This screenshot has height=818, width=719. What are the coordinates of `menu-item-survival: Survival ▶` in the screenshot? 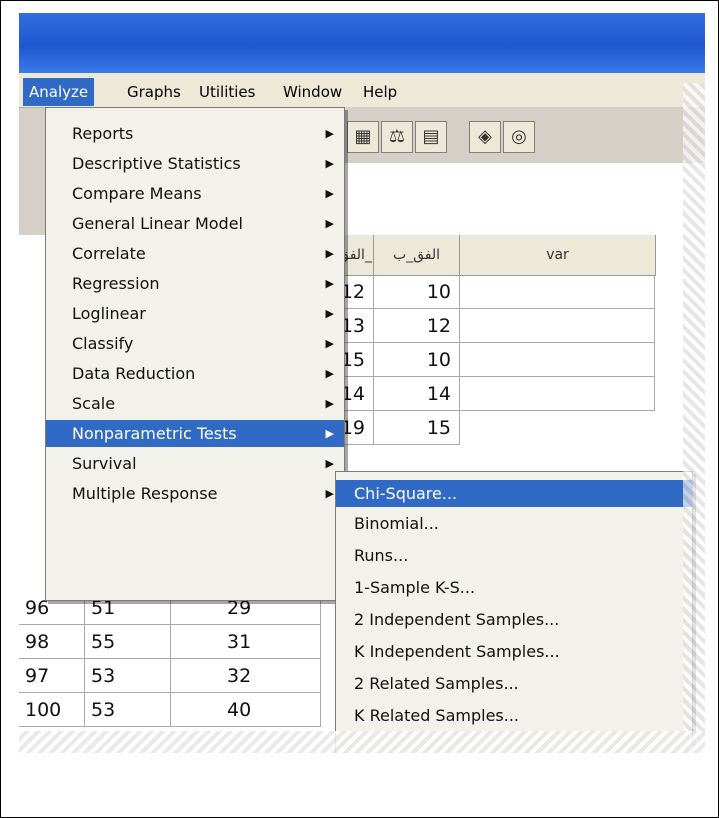 It's located at (195, 463).